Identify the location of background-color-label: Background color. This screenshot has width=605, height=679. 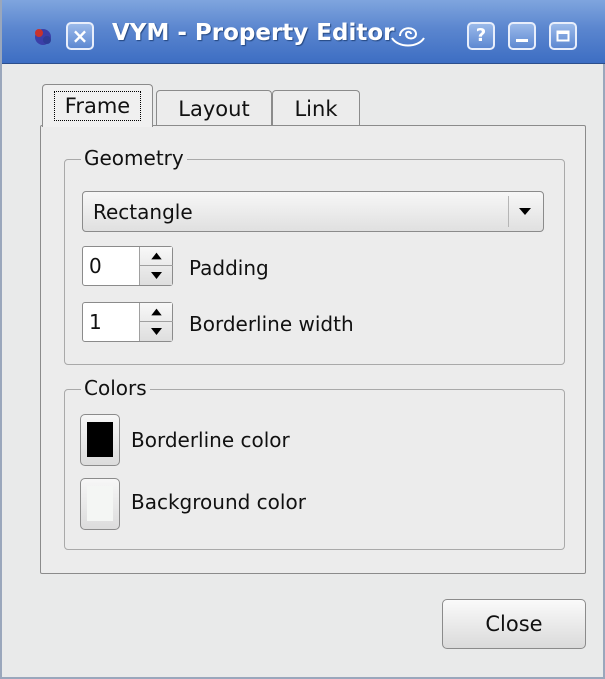
(218, 502).